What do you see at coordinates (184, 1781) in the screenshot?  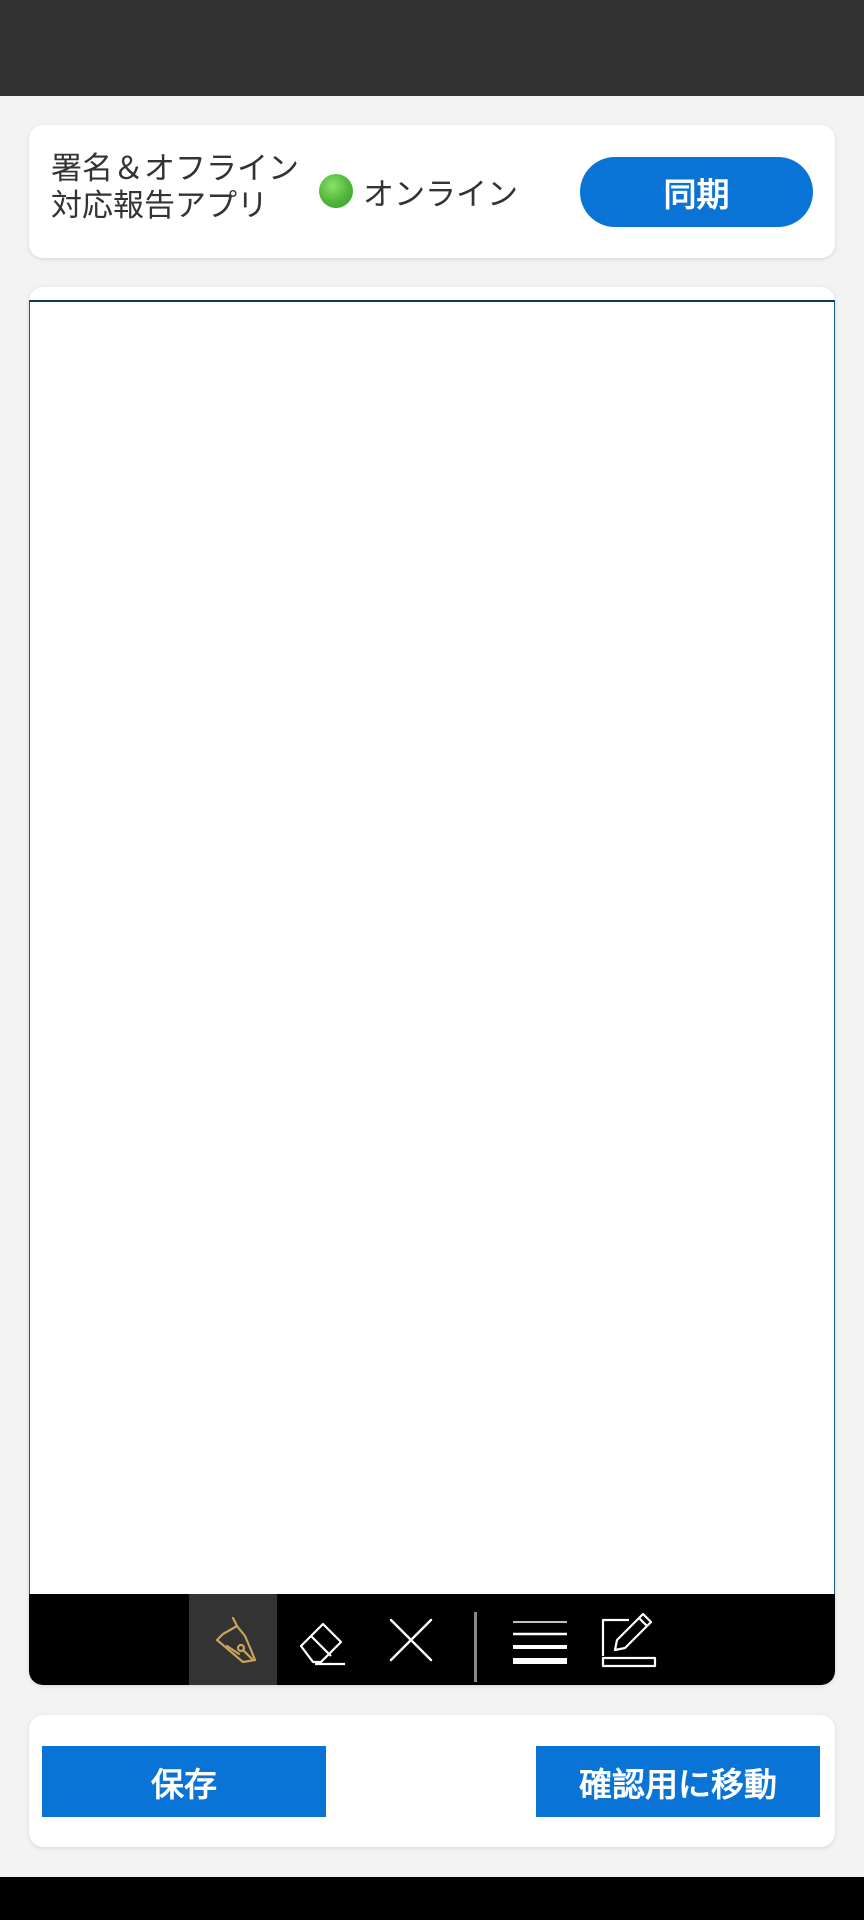 I see `save-button: 保存` at bounding box center [184, 1781].